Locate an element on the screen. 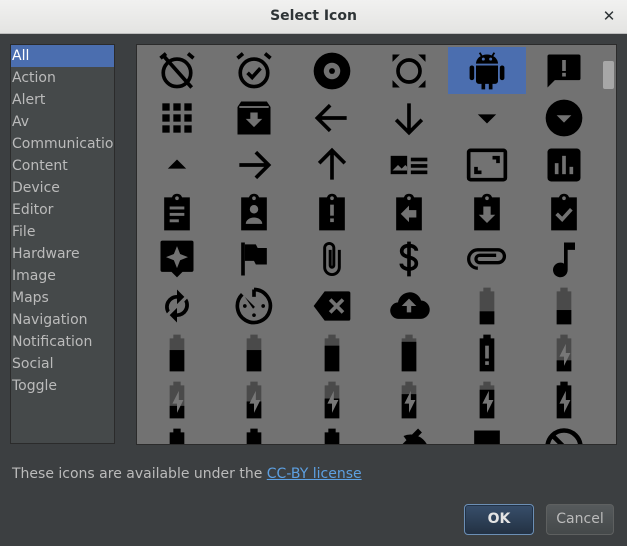 This screenshot has height=546, width=627. icon-cell-alarm-off is located at coordinates (177, 70).